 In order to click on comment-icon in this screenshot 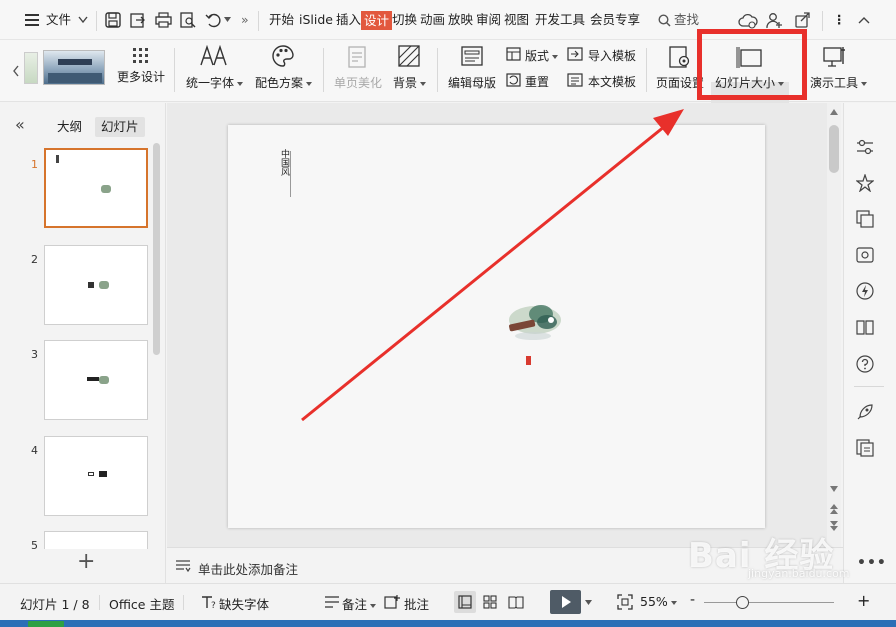, I will do `click(392, 602)`.